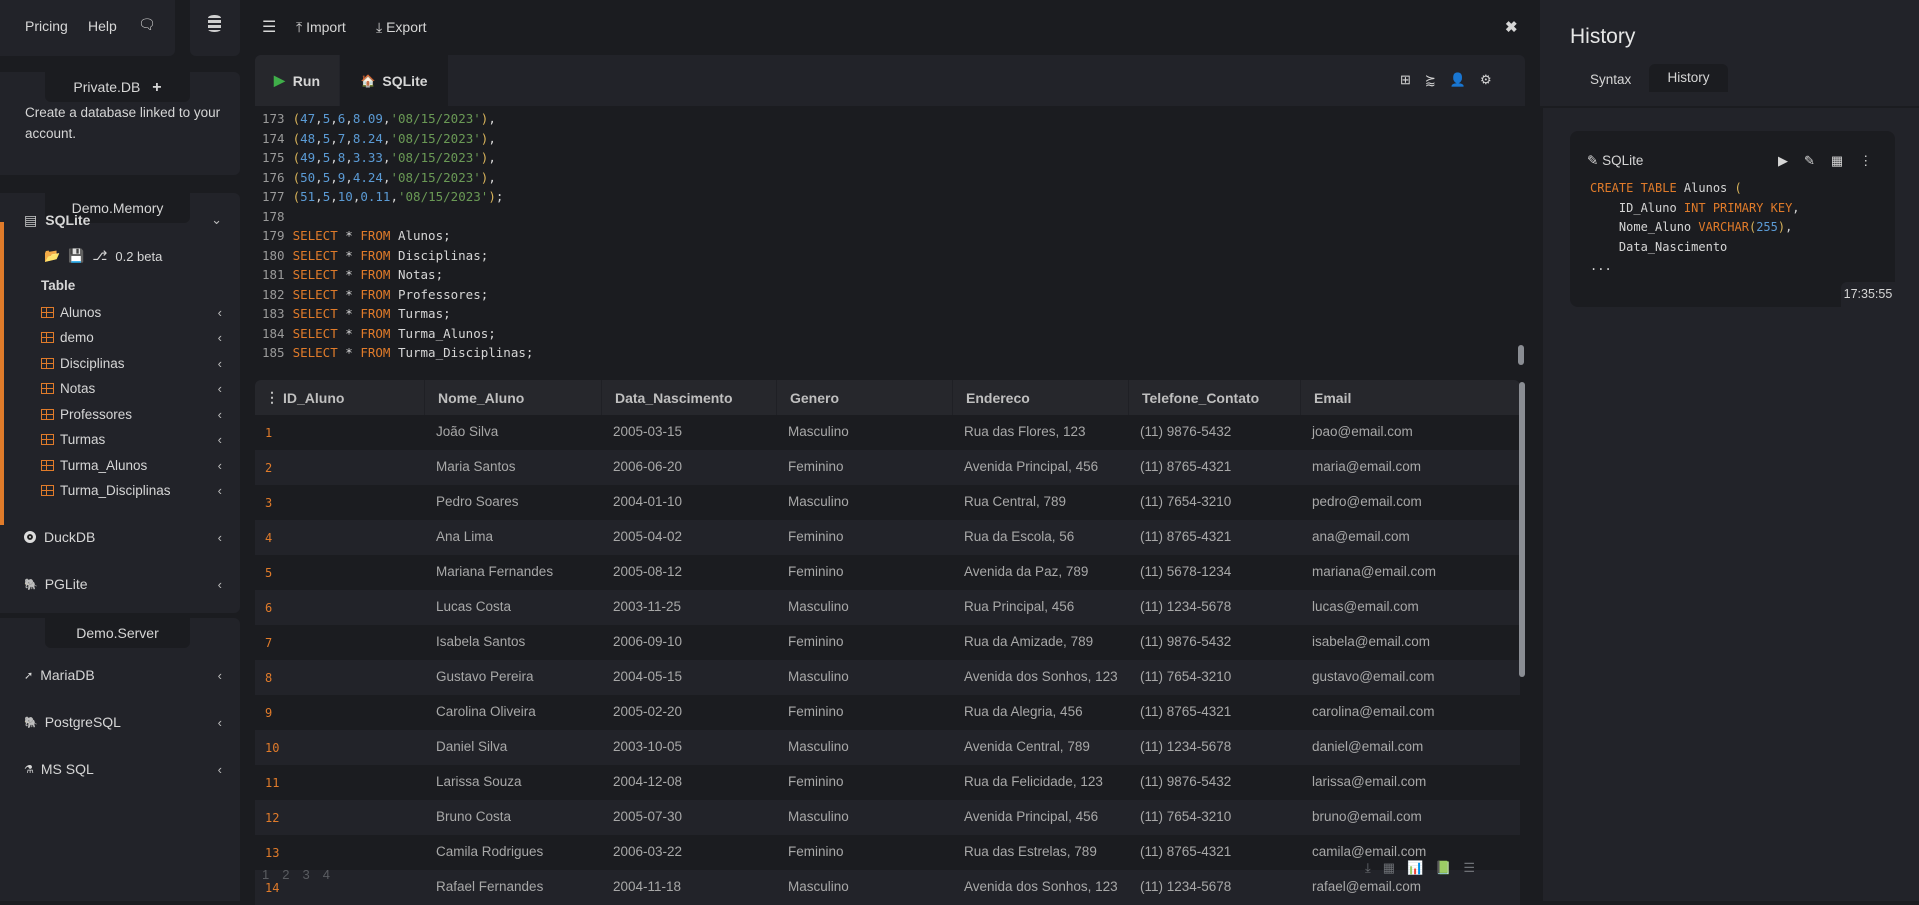 This screenshot has width=1919, height=905. What do you see at coordinates (1783, 161) in the screenshot?
I see `play-icon: ▶` at bounding box center [1783, 161].